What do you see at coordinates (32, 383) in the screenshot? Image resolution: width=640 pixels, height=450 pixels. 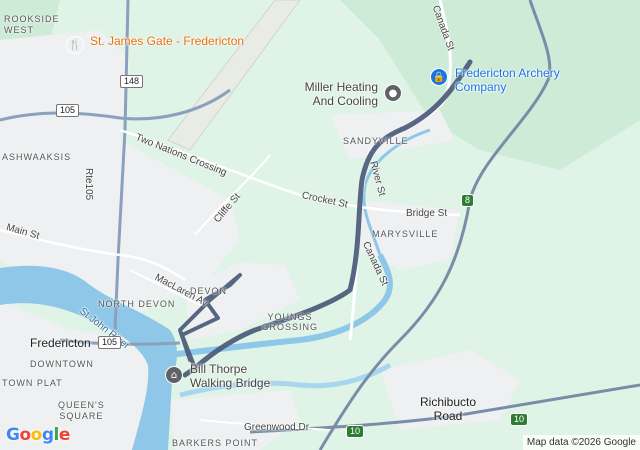 I see `label-town-plat: TOWN PLAT` at bounding box center [32, 383].